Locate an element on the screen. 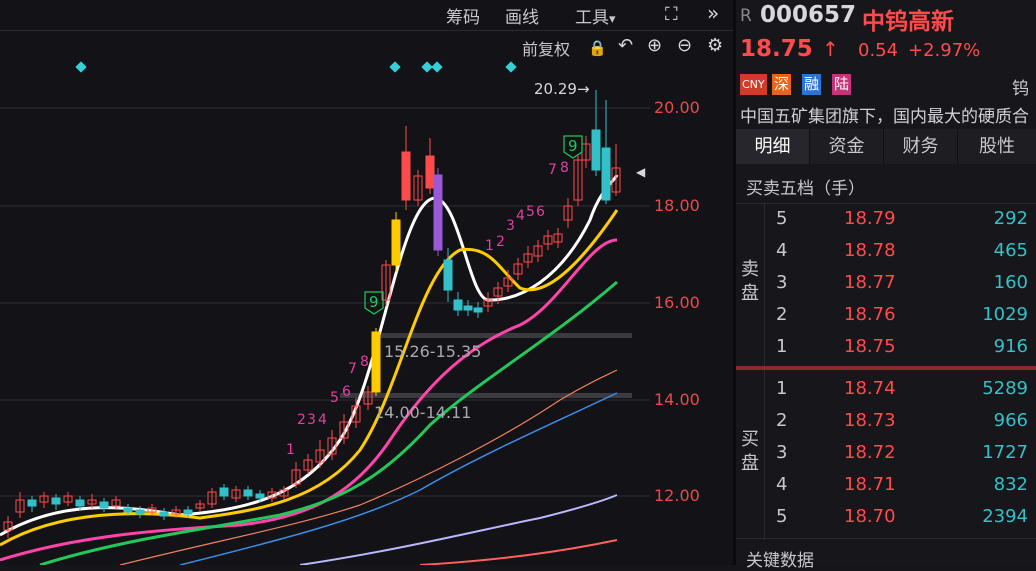  header-tail-text: 钨 is located at coordinates (1020, 89).